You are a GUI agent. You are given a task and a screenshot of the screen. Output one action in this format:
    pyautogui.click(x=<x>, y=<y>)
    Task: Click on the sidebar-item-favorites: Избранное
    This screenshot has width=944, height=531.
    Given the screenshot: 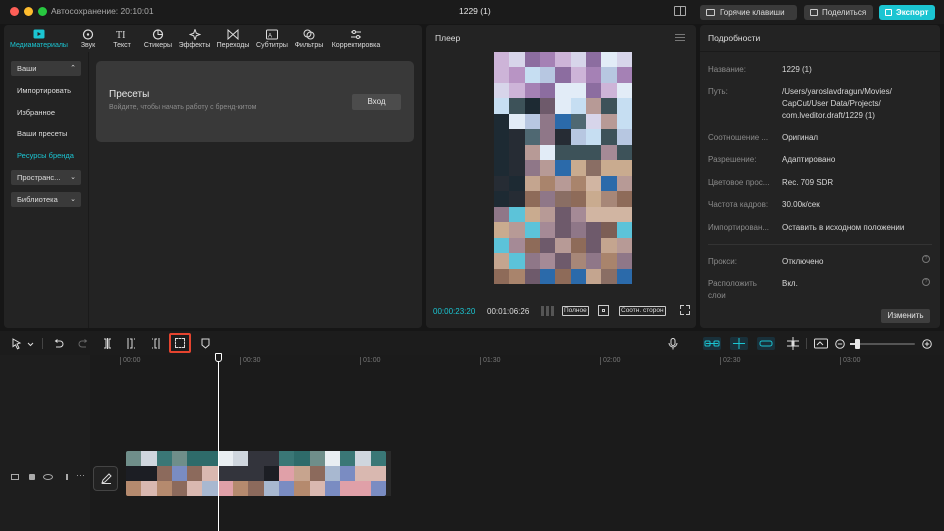 What is the action you would take?
    pyautogui.click(x=46, y=112)
    